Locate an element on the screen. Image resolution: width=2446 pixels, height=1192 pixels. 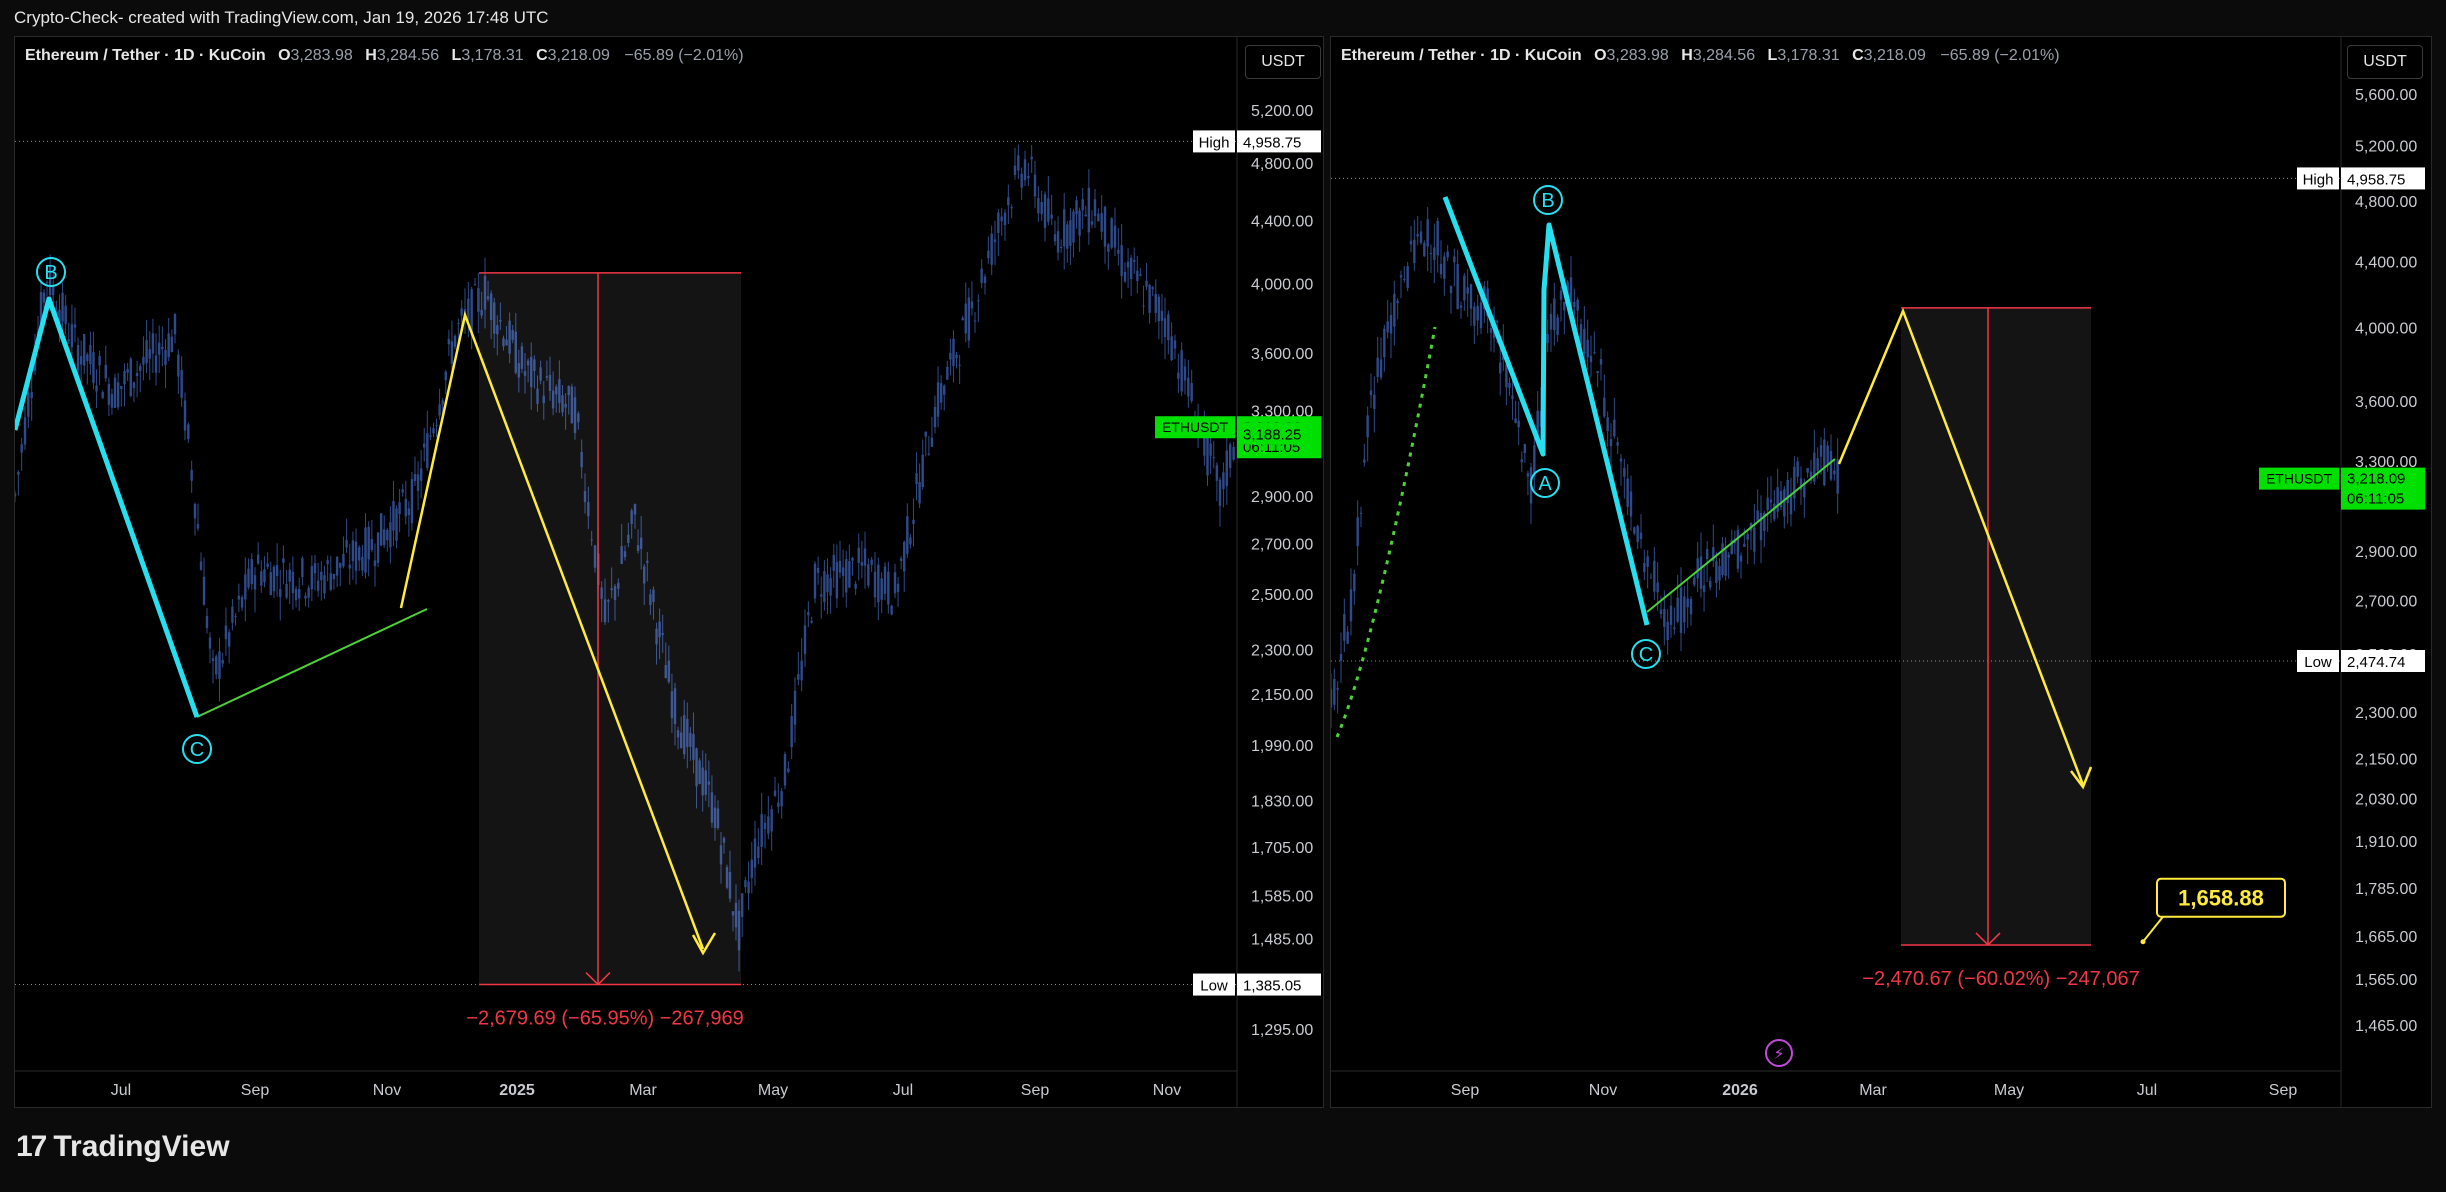
y-tick-label: 1,585.00 is located at coordinates (1282, 896).